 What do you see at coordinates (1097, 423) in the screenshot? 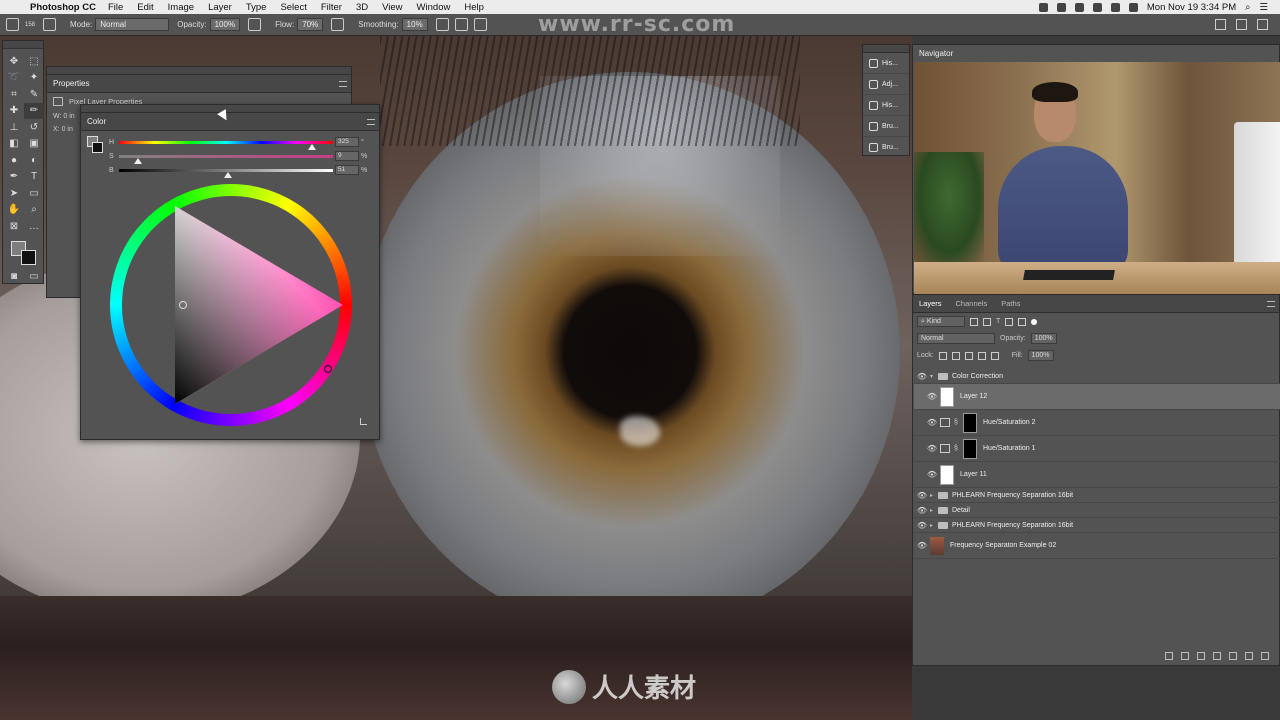
I see `layer-row: 👁 § Hue/Saturation 2` at bounding box center [1097, 423].